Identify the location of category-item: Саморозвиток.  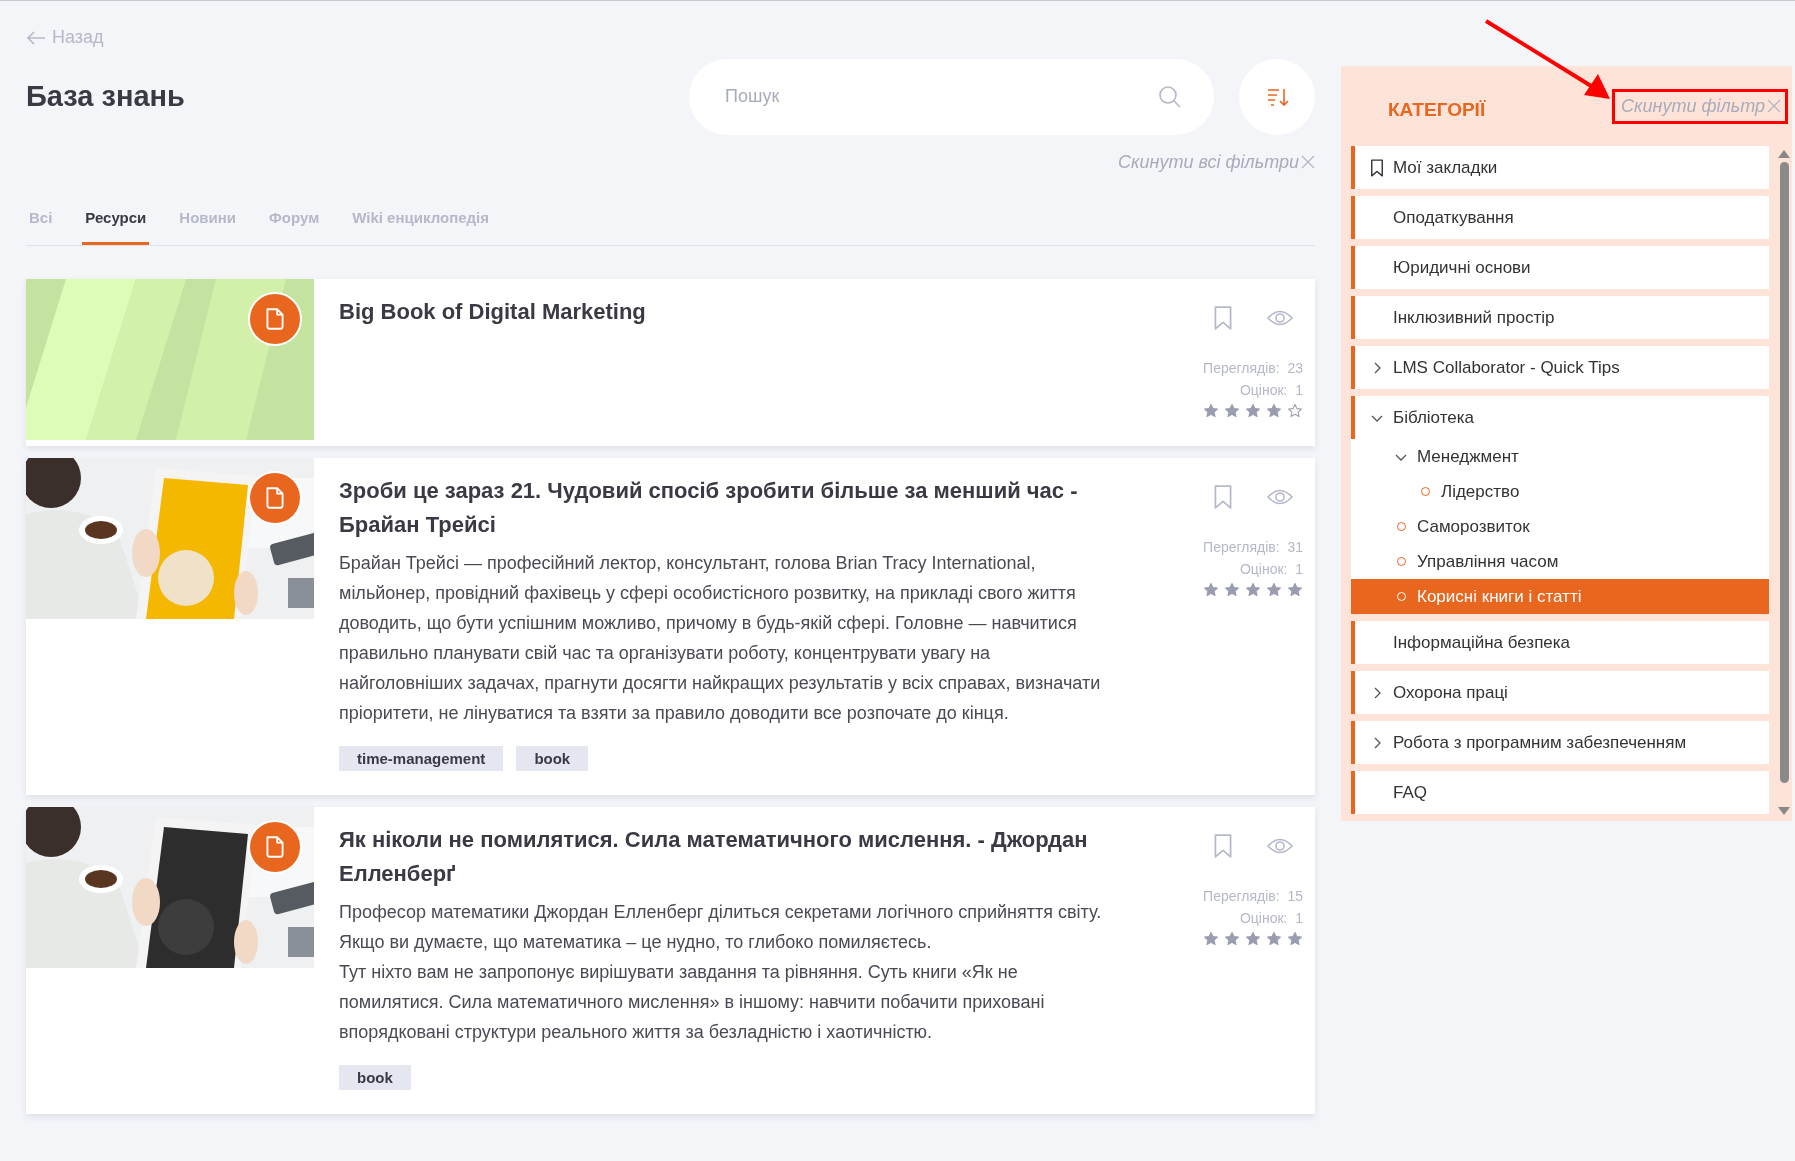
(1560, 526).